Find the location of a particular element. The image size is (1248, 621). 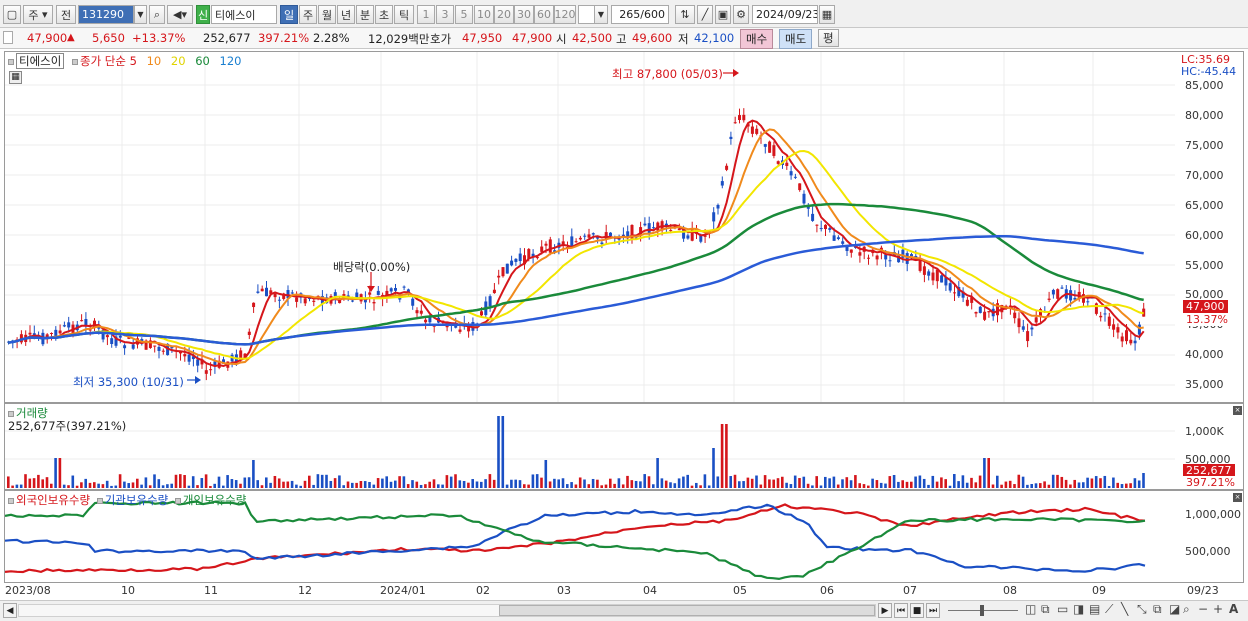

period-day: 일 is located at coordinates (289, 14).